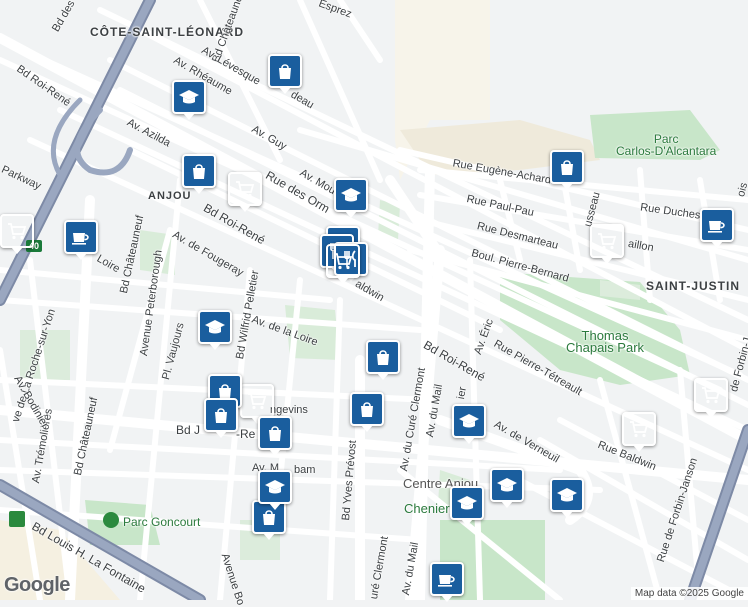 This screenshot has height=607, width=748. Describe the element at coordinates (17, 519) in the screenshot. I see `maple-leaf-icon` at that location.